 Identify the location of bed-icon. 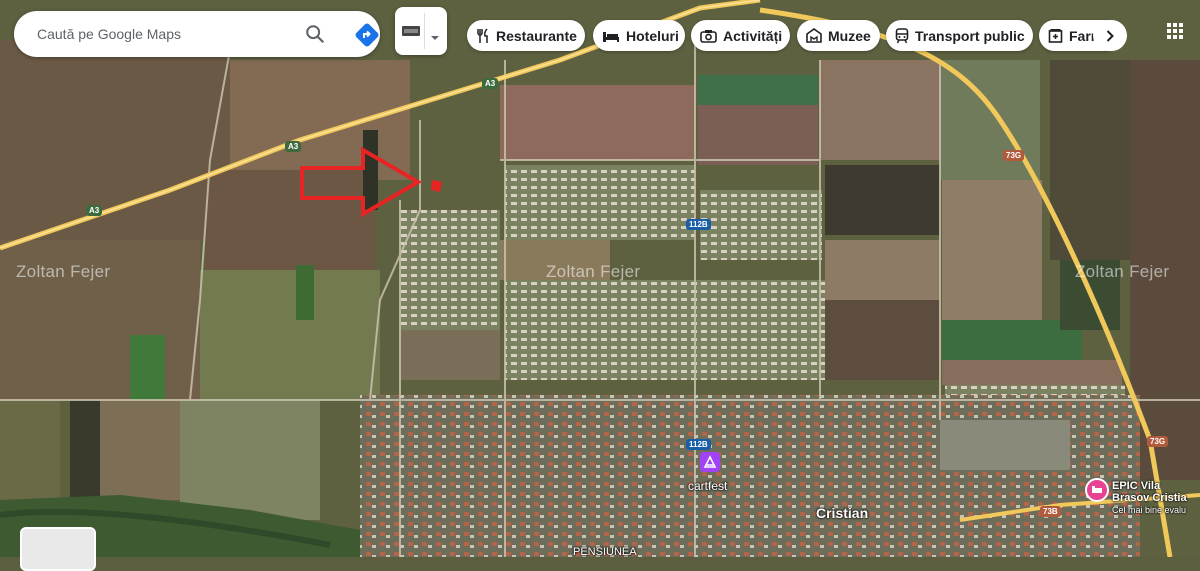
(611, 36).